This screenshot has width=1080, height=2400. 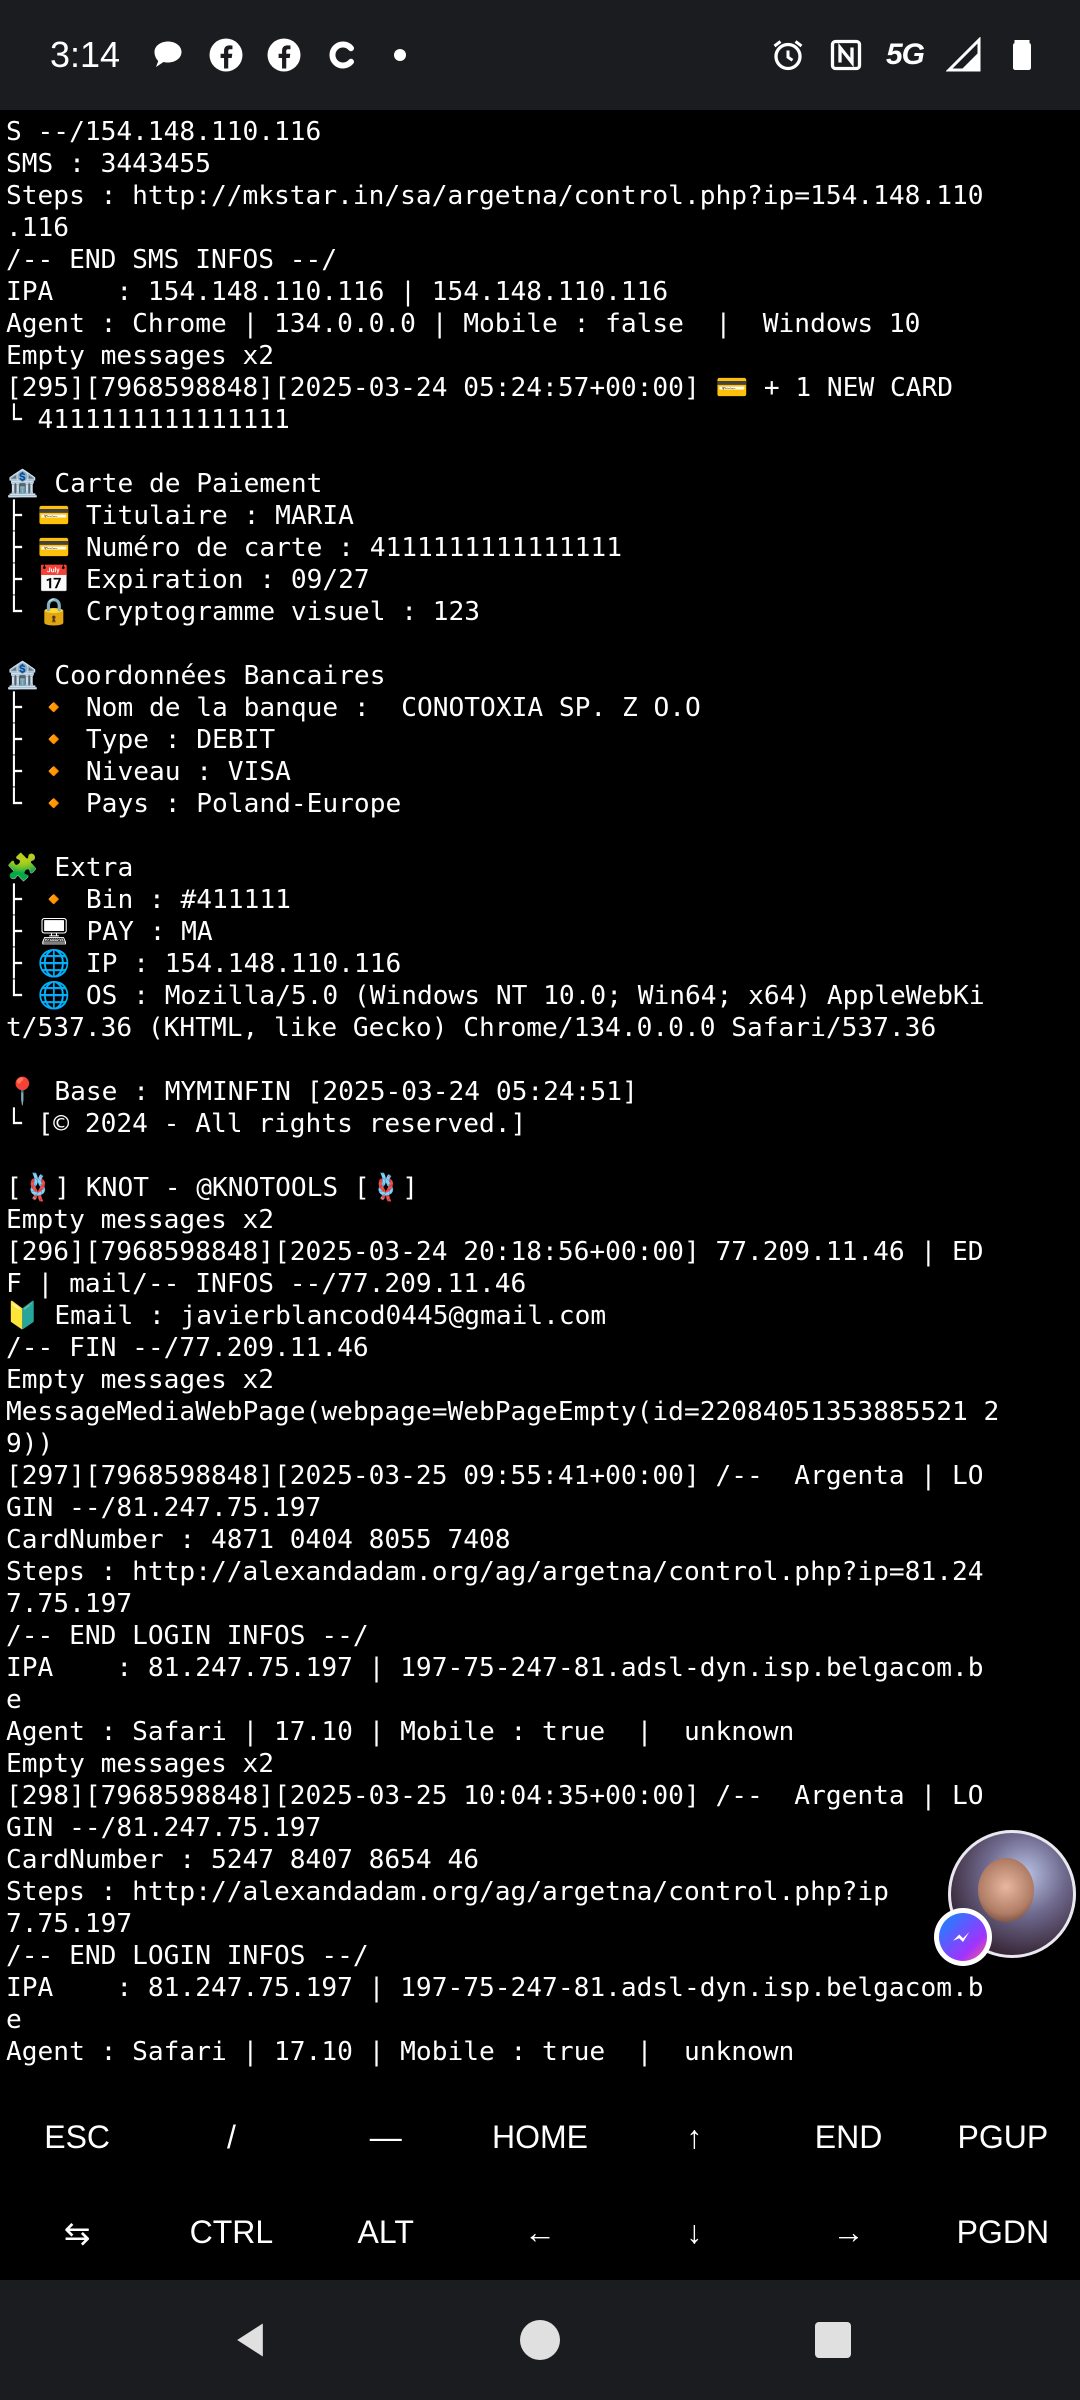 What do you see at coordinates (164, 484) in the screenshot?
I see `terminal-line: 🏦 Carte de Paiement` at bounding box center [164, 484].